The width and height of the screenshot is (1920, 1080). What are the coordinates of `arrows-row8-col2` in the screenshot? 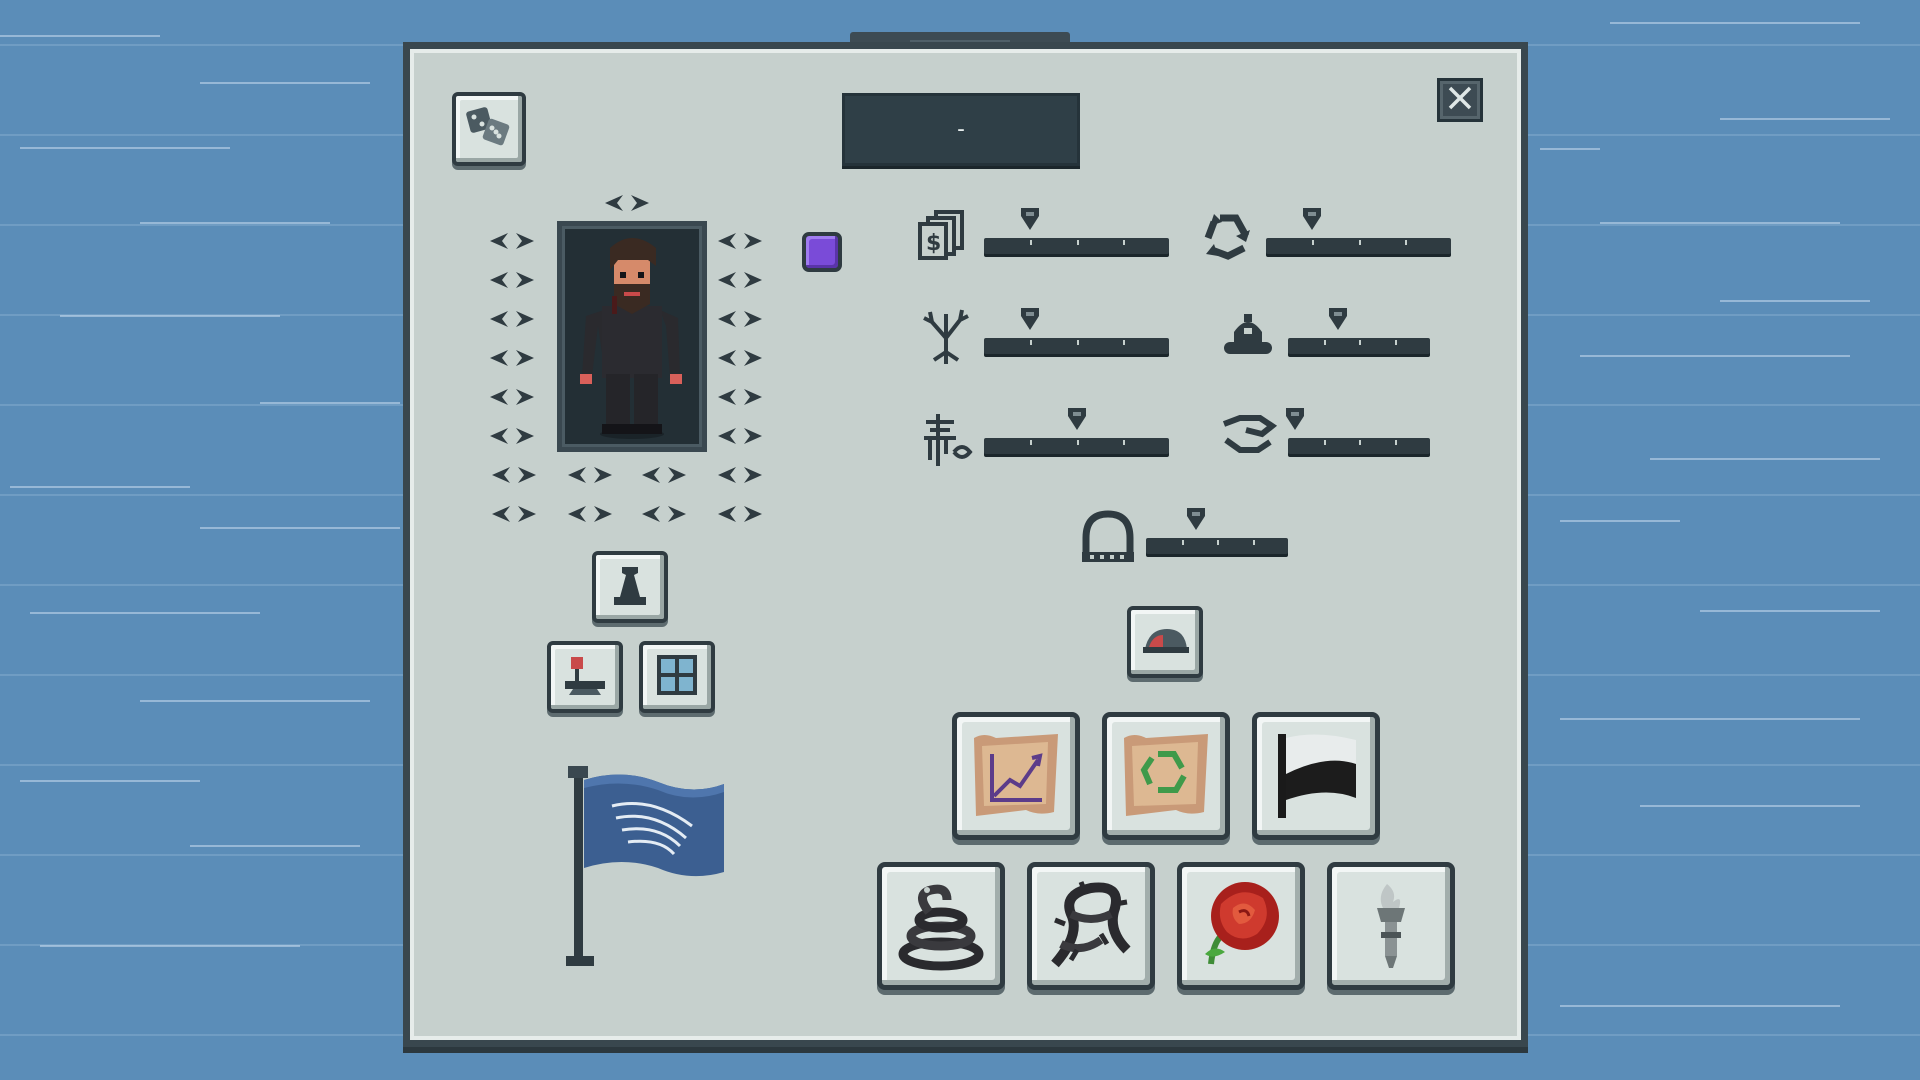 It's located at (593, 515).